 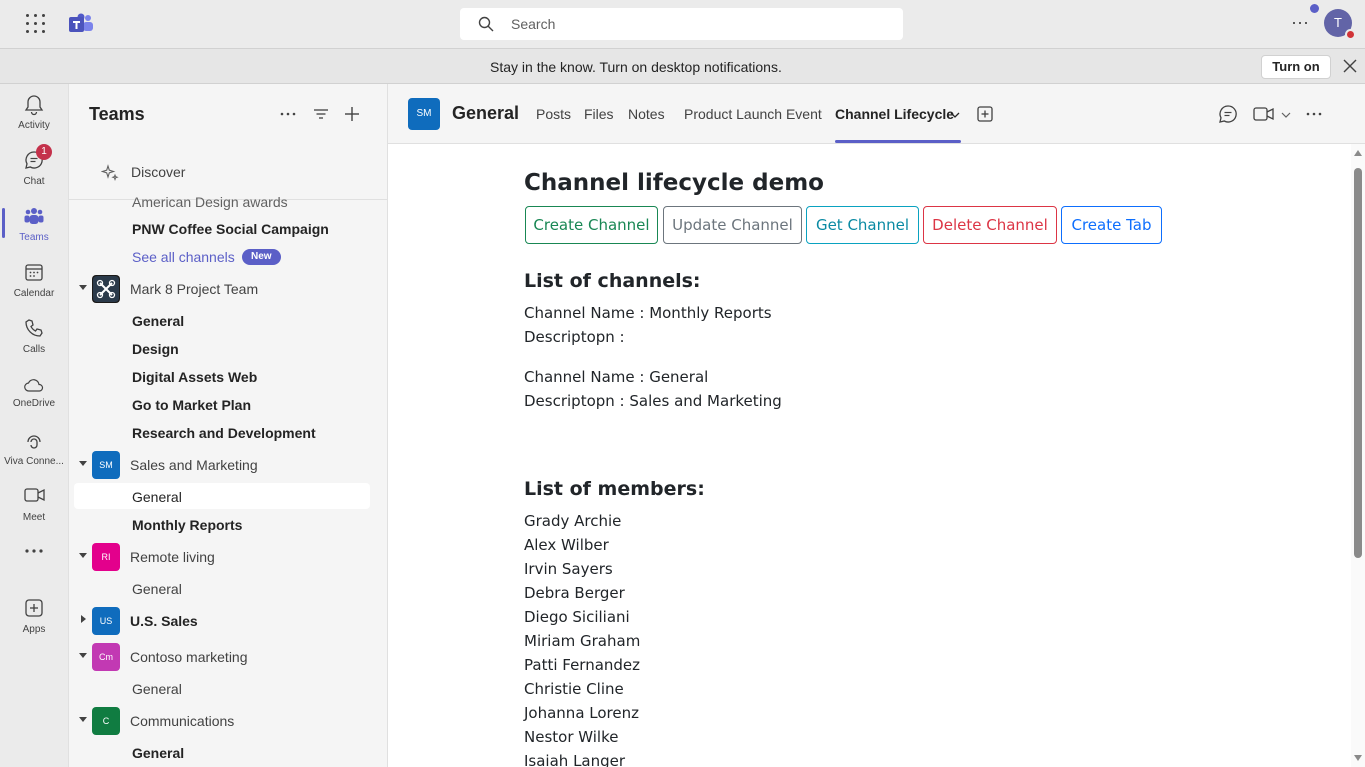 What do you see at coordinates (486, 24) in the screenshot?
I see `search-icon` at bounding box center [486, 24].